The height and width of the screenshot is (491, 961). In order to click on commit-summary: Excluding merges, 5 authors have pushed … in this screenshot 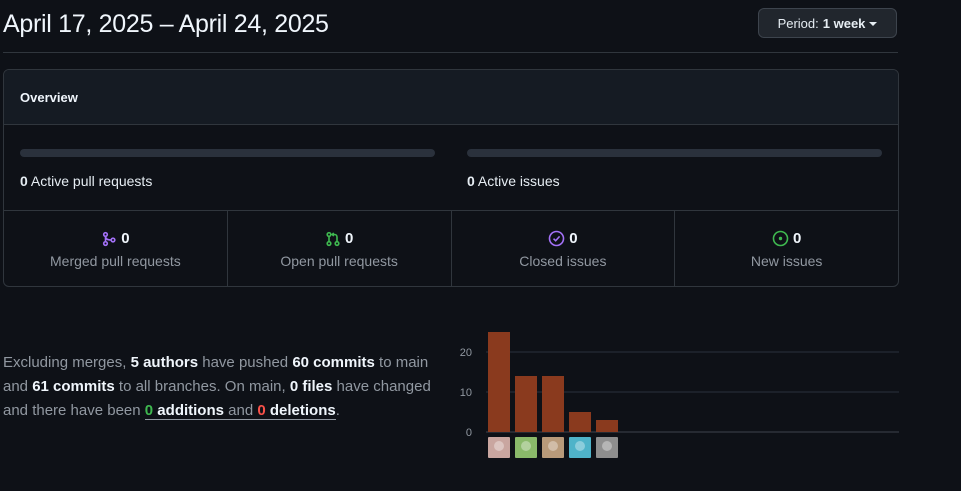, I will do `click(223, 387)`.